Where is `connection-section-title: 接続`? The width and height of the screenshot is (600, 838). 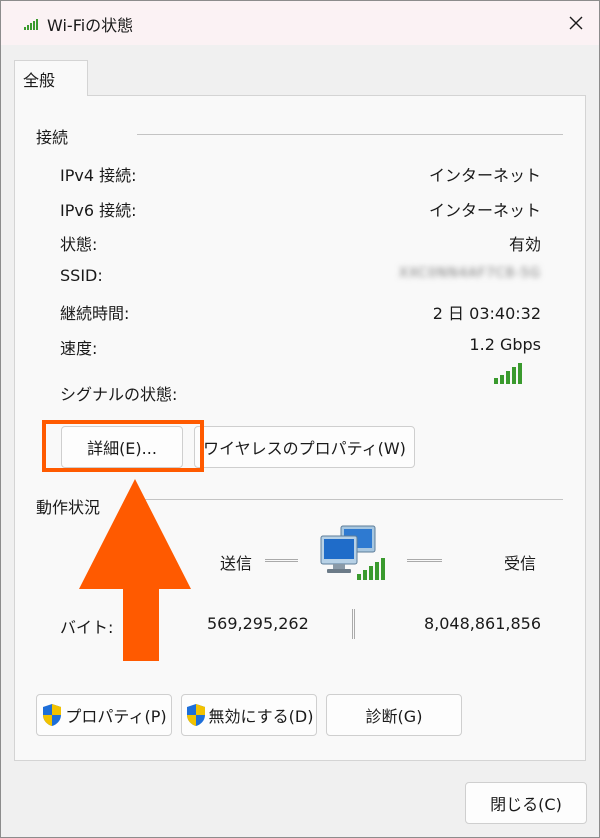
connection-section-title: 接続 is located at coordinates (52, 137).